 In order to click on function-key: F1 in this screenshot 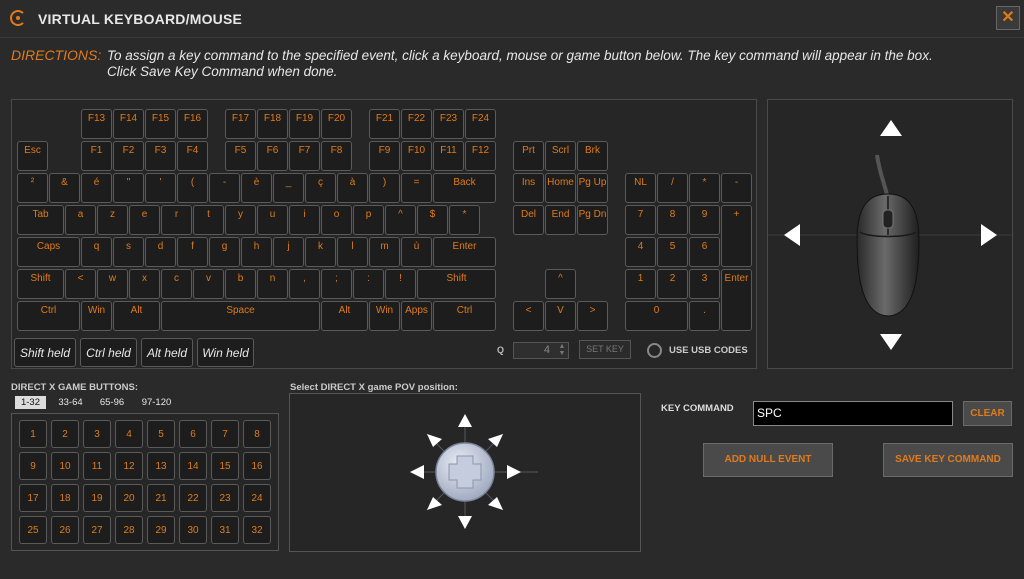, I will do `click(96, 156)`.